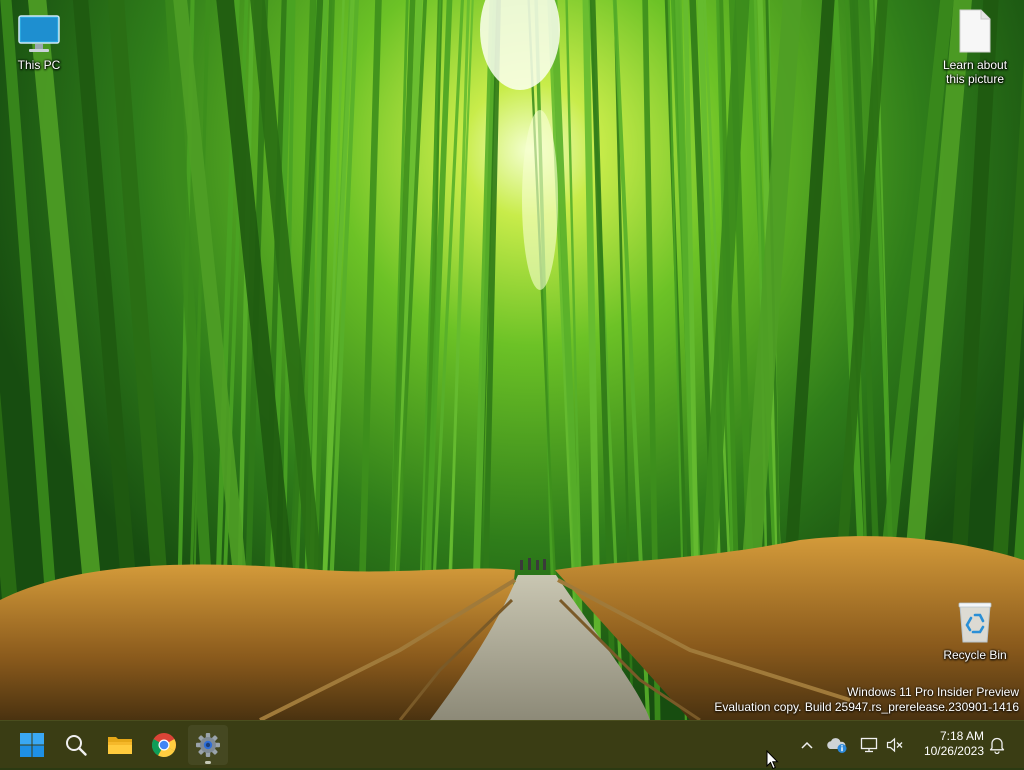  I want to click on desktop-icon-label: Recycle Bin, so click(975, 655).